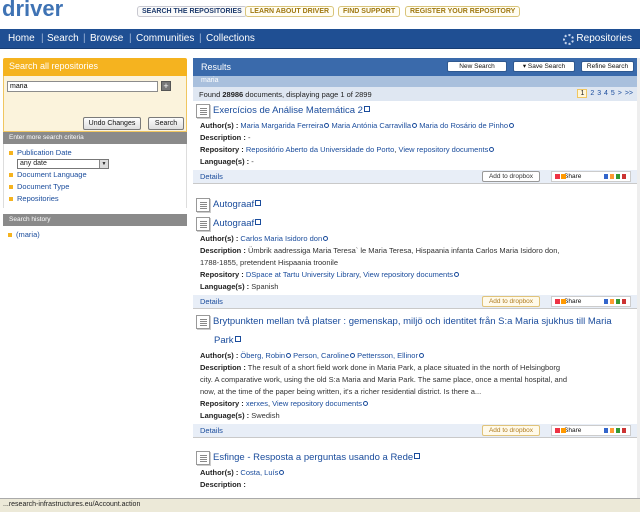 The width and height of the screenshot is (640, 512). What do you see at coordinates (629, 93) in the screenshot?
I see `page-last: >>` at bounding box center [629, 93].